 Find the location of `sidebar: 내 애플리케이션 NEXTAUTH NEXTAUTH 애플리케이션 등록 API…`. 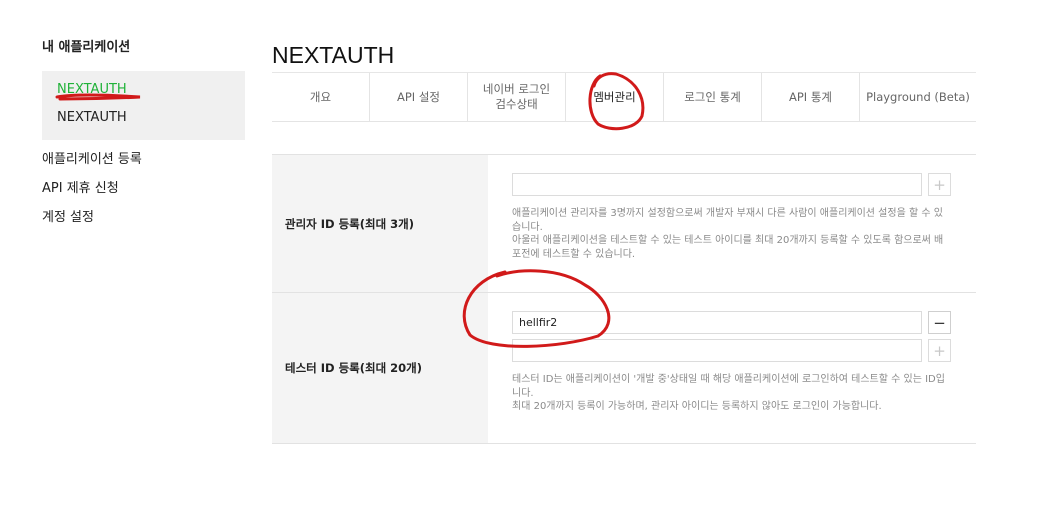

sidebar: 내 애플리케이션 NEXTAUTH NEXTAUTH 애플리케이션 등록 API… is located at coordinates (143, 137).